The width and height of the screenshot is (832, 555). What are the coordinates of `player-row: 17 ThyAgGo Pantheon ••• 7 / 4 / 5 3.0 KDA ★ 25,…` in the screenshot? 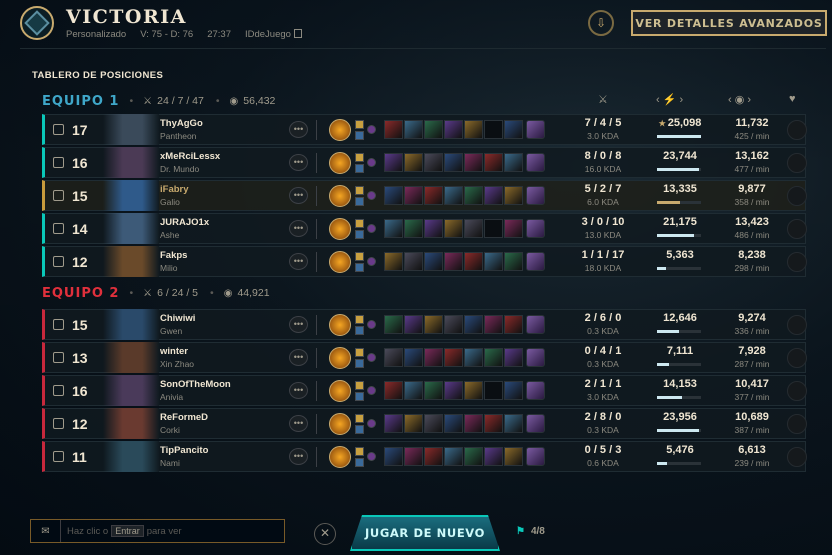 It's located at (424, 129).